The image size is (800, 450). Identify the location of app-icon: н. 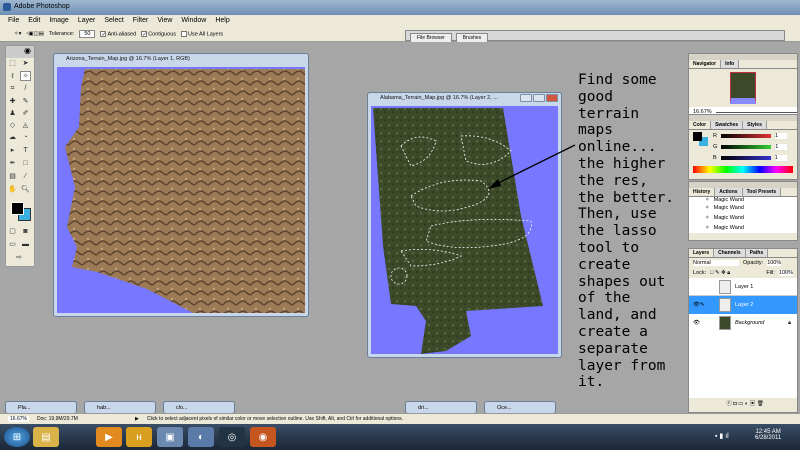
(139, 437).